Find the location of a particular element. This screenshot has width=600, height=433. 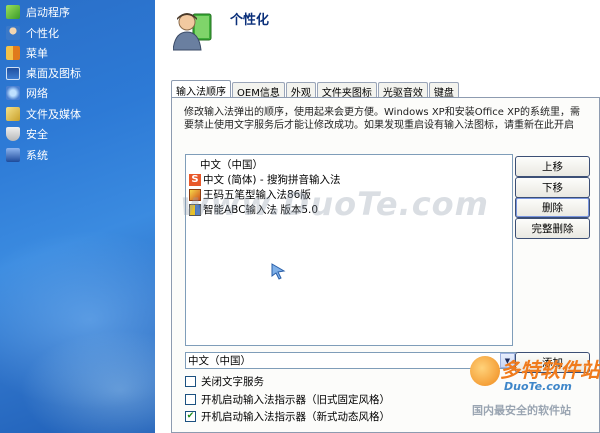

delete-complete-button: 完整删除 is located at coordinates (552, 228).